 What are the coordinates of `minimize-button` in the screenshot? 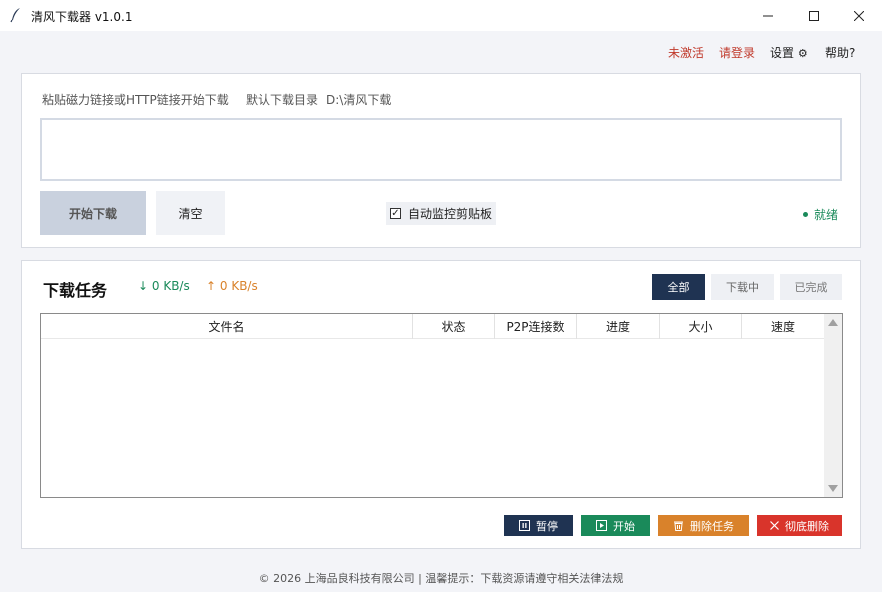 It's located at (768, 15).